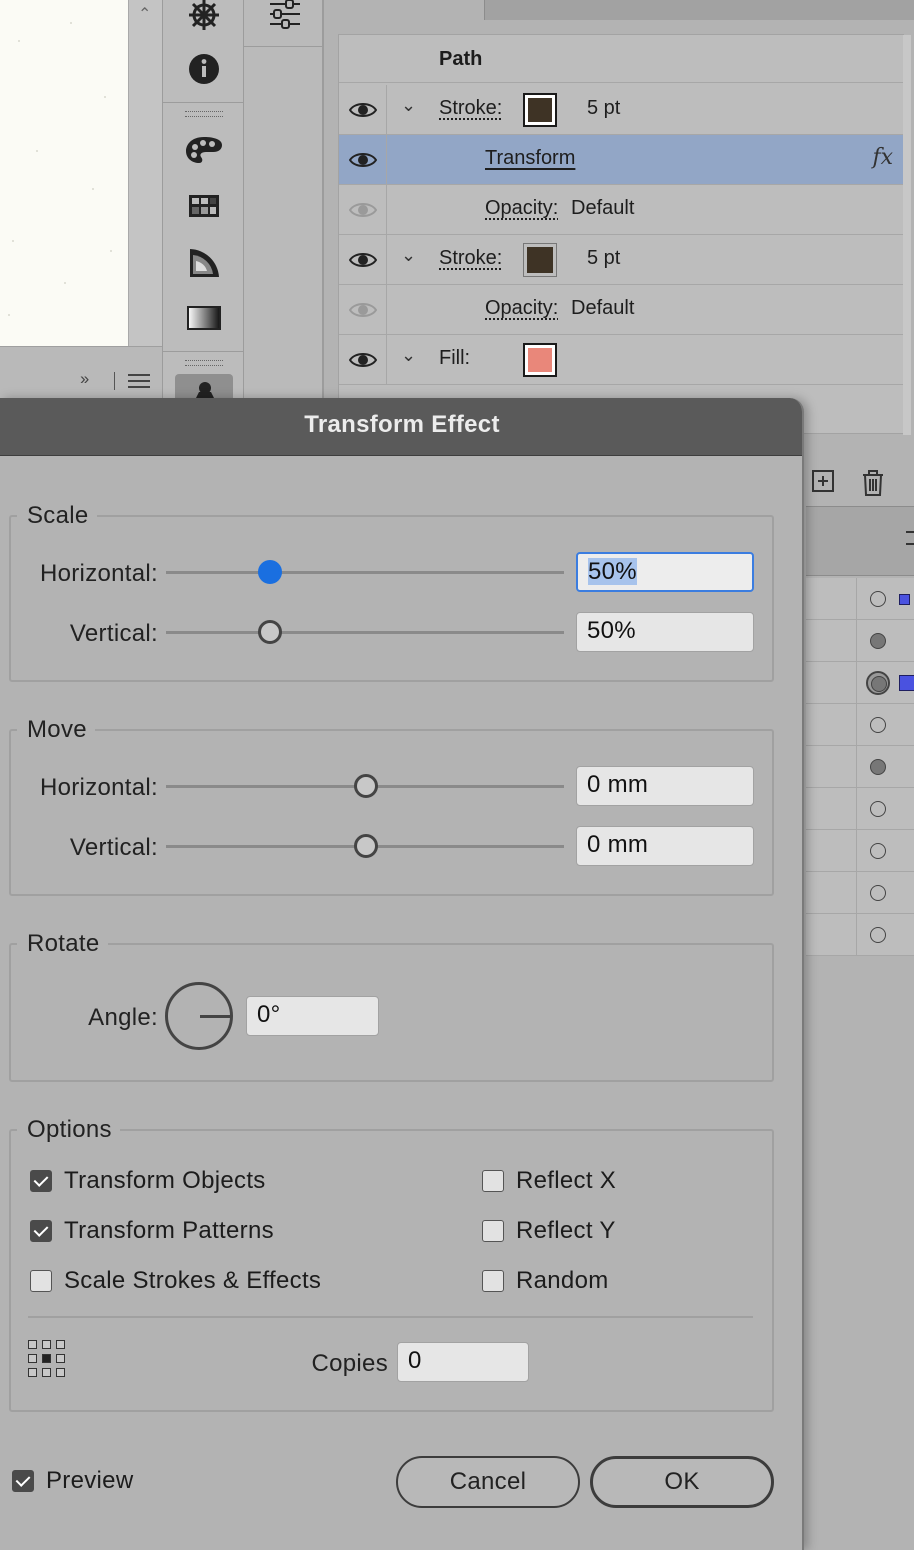 This screenshot has width=914, height=1550. I want to click on reference-point-icon, so click(47, 1359).